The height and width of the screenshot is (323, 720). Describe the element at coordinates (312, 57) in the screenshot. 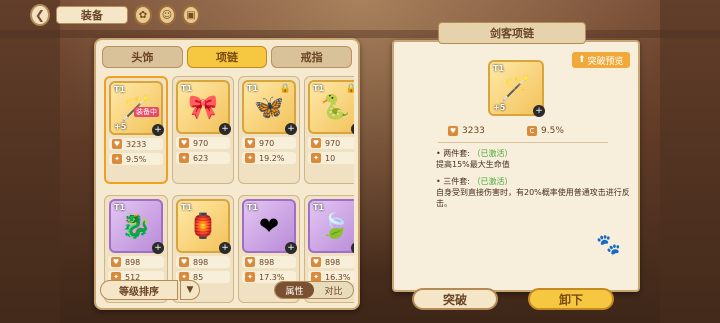

I see `tab-ring: 戒指` at that location.